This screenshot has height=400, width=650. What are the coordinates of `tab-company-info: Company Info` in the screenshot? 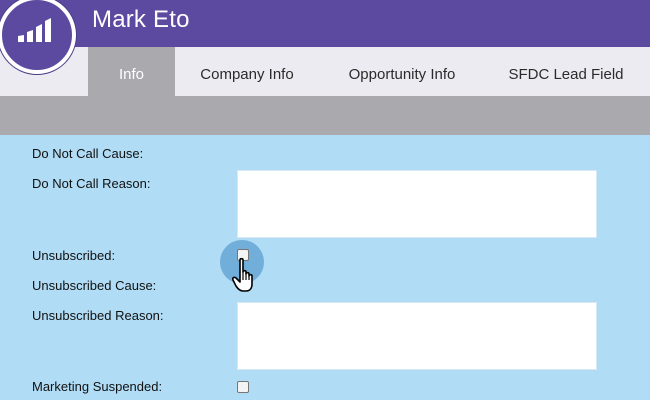 It's located at (247, 71).